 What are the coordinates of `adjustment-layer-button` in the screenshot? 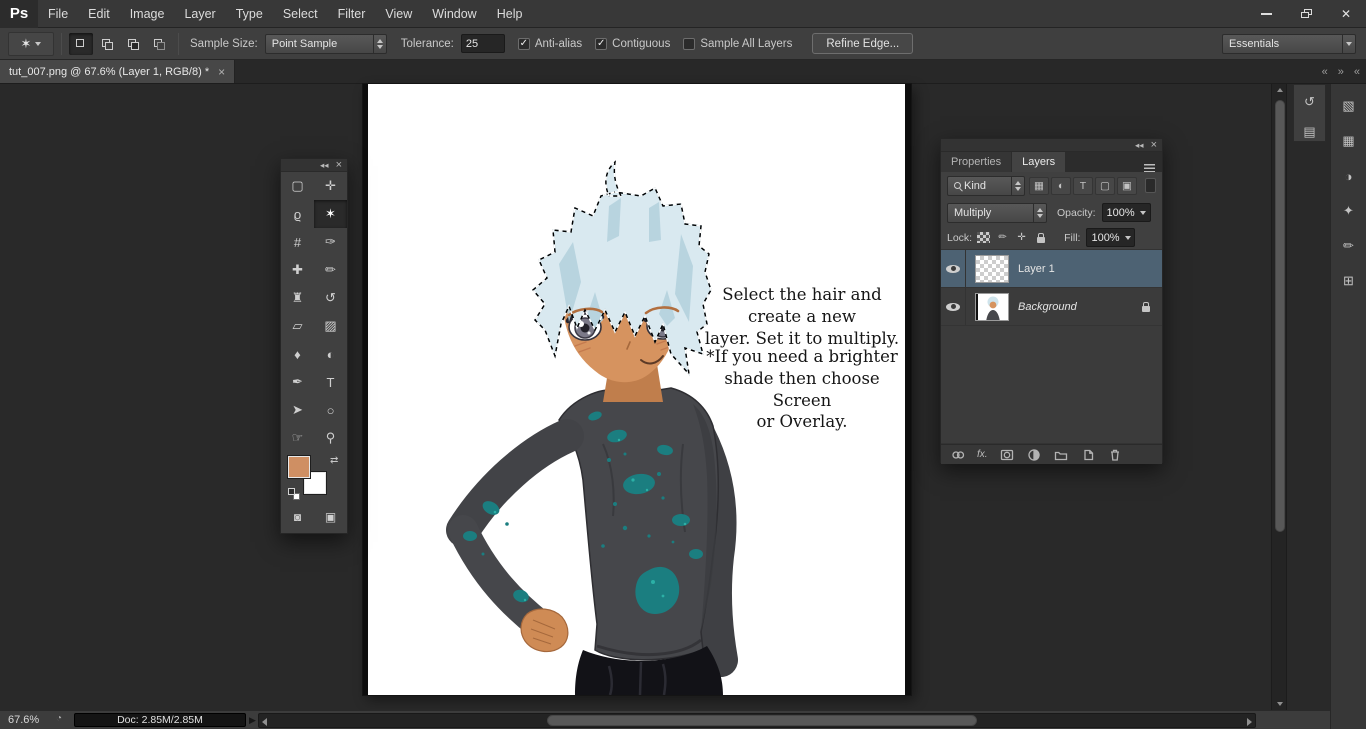 It's located at (1034, 455).